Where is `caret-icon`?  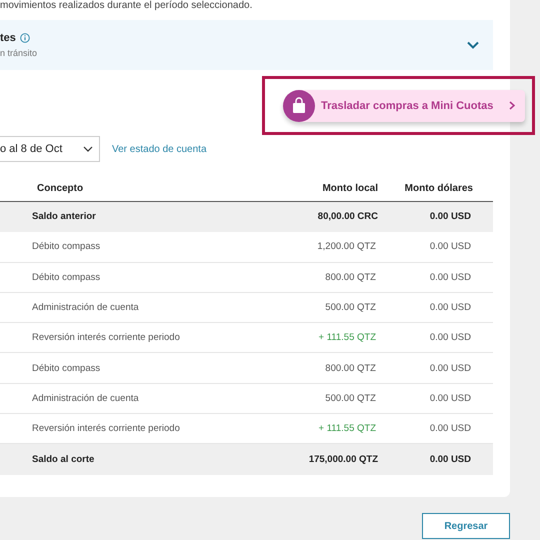
caret-icon is located at coordinates (88, 149).